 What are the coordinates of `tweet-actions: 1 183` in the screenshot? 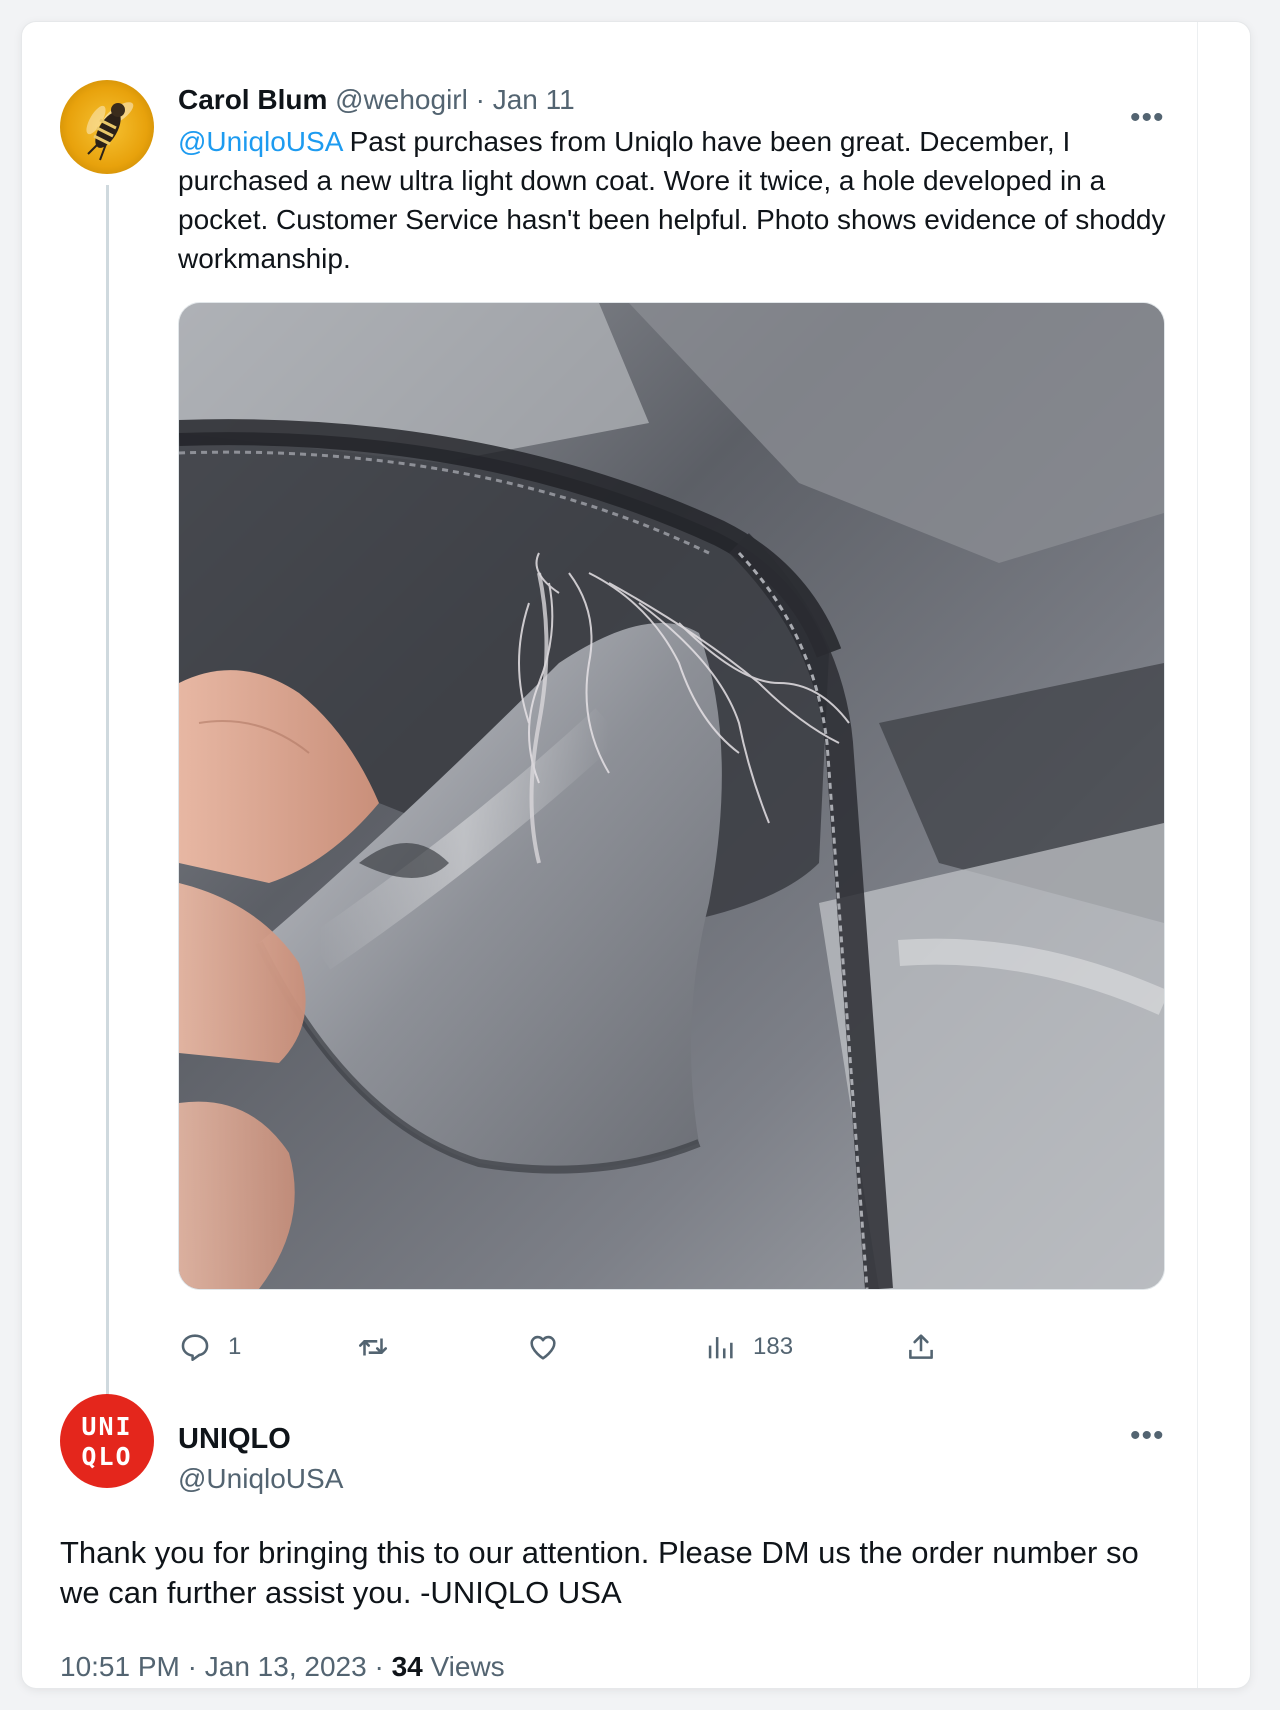 It's located at (670, 1347).